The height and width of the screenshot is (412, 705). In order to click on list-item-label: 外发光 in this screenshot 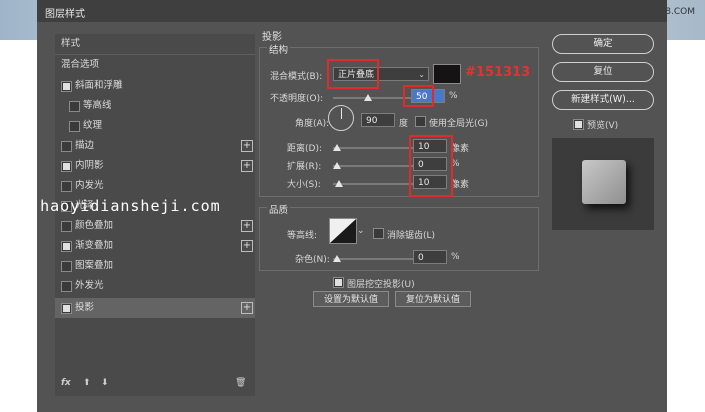, I will do `click(89, 285)`.